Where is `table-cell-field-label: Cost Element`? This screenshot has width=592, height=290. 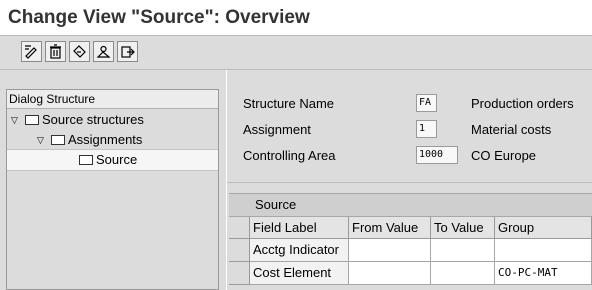
table-cell-field-label: Cost Element is located at coordinates (299, 273).